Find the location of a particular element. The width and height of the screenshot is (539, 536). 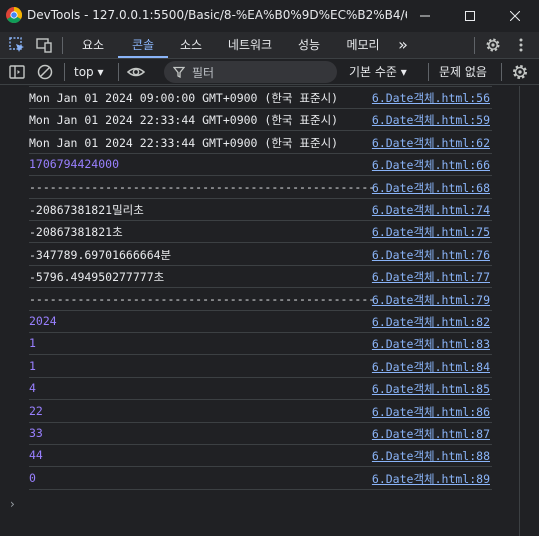

console-message-row: 4 6.Date객체.html:85 is located at coordinates (260, 389).